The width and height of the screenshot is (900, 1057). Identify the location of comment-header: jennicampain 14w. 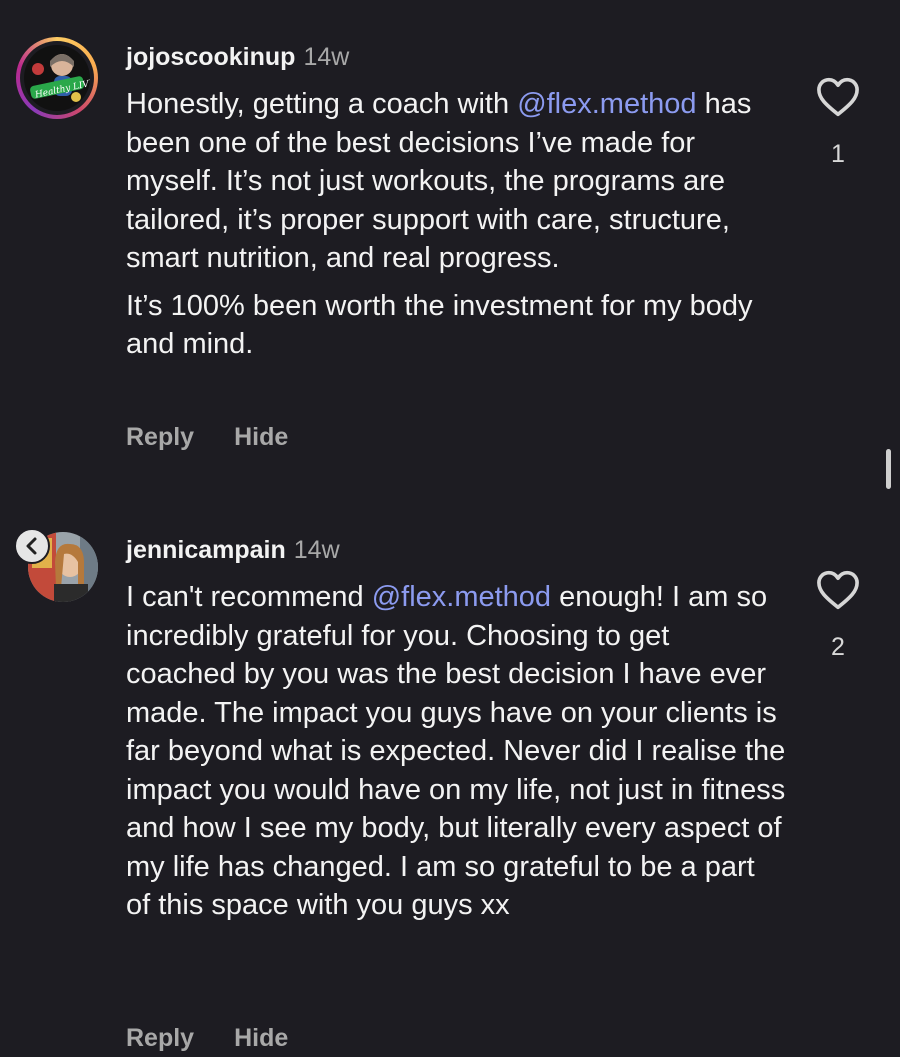
(233, 550).